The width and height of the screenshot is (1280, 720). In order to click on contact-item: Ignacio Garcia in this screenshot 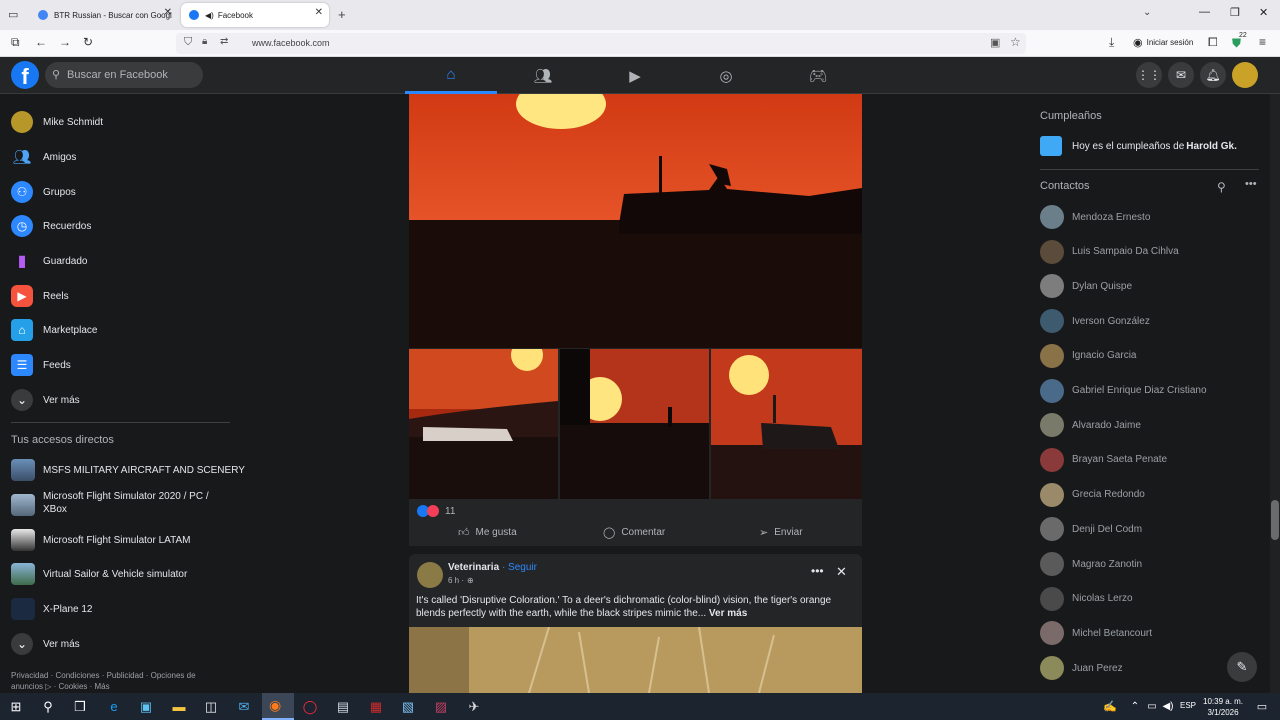, I will do `click(1088, 356)`.